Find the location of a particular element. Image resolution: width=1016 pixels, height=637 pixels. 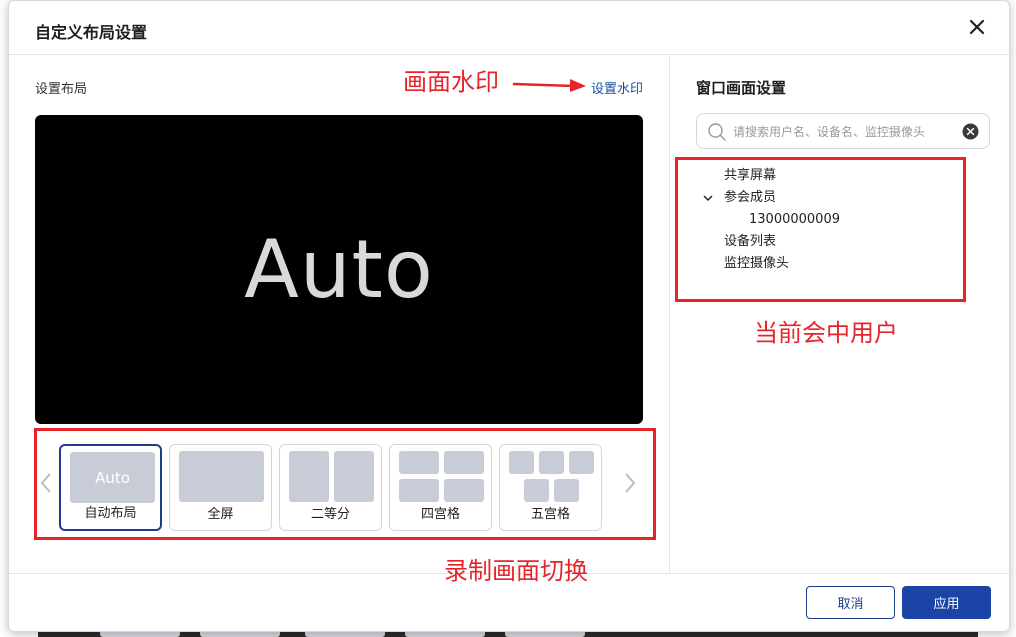

layout-option-grid-five: 五宫格 is located at coordinates (550, 487).